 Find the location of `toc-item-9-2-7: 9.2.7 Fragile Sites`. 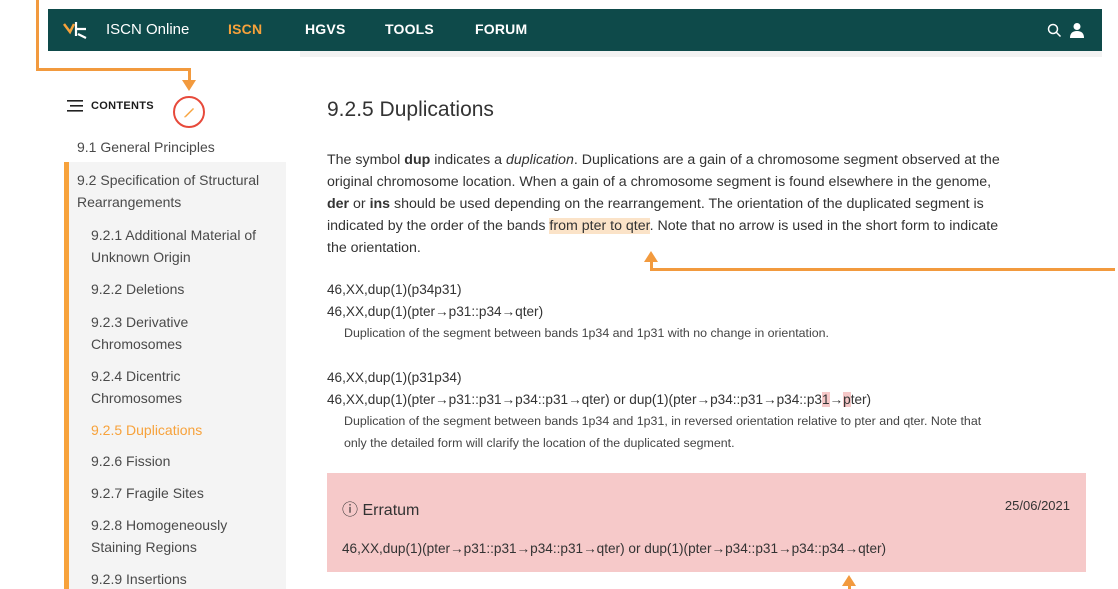

toc-item-9-2-7: 9.2.7 Fragile Sites is located at coordinates (147, 493).